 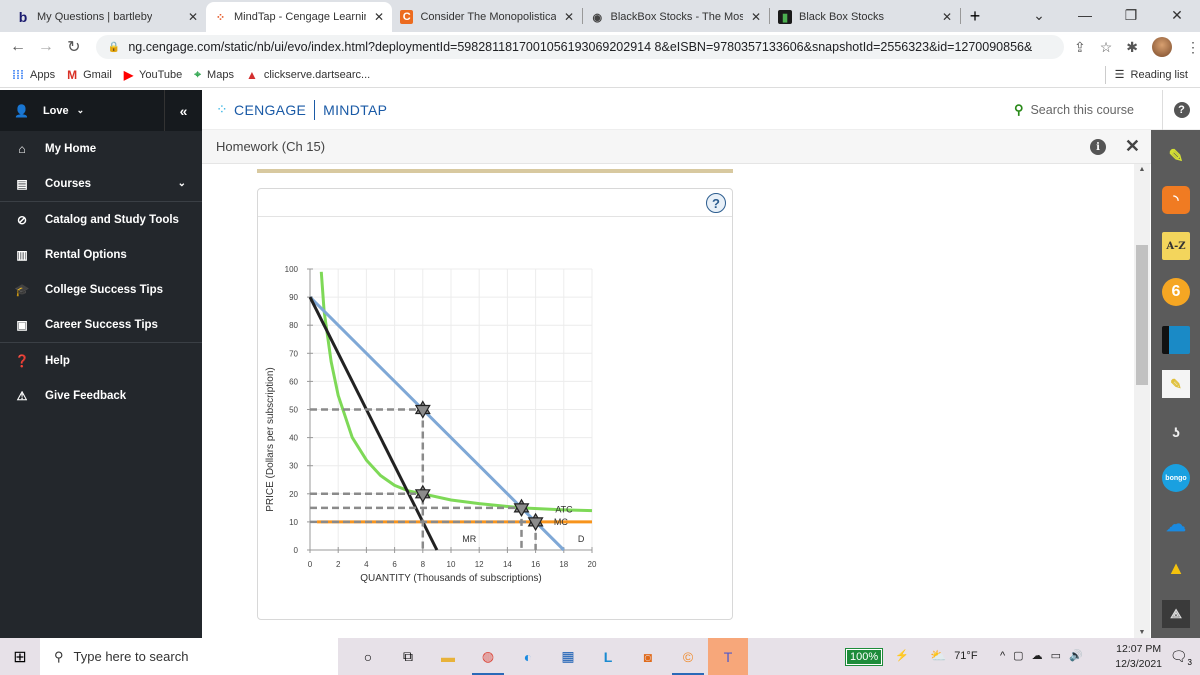 What do you see at coordinates (608, 656) in the screenshot?
I see `app-l-icon: L` at bounding box center [608, 656].